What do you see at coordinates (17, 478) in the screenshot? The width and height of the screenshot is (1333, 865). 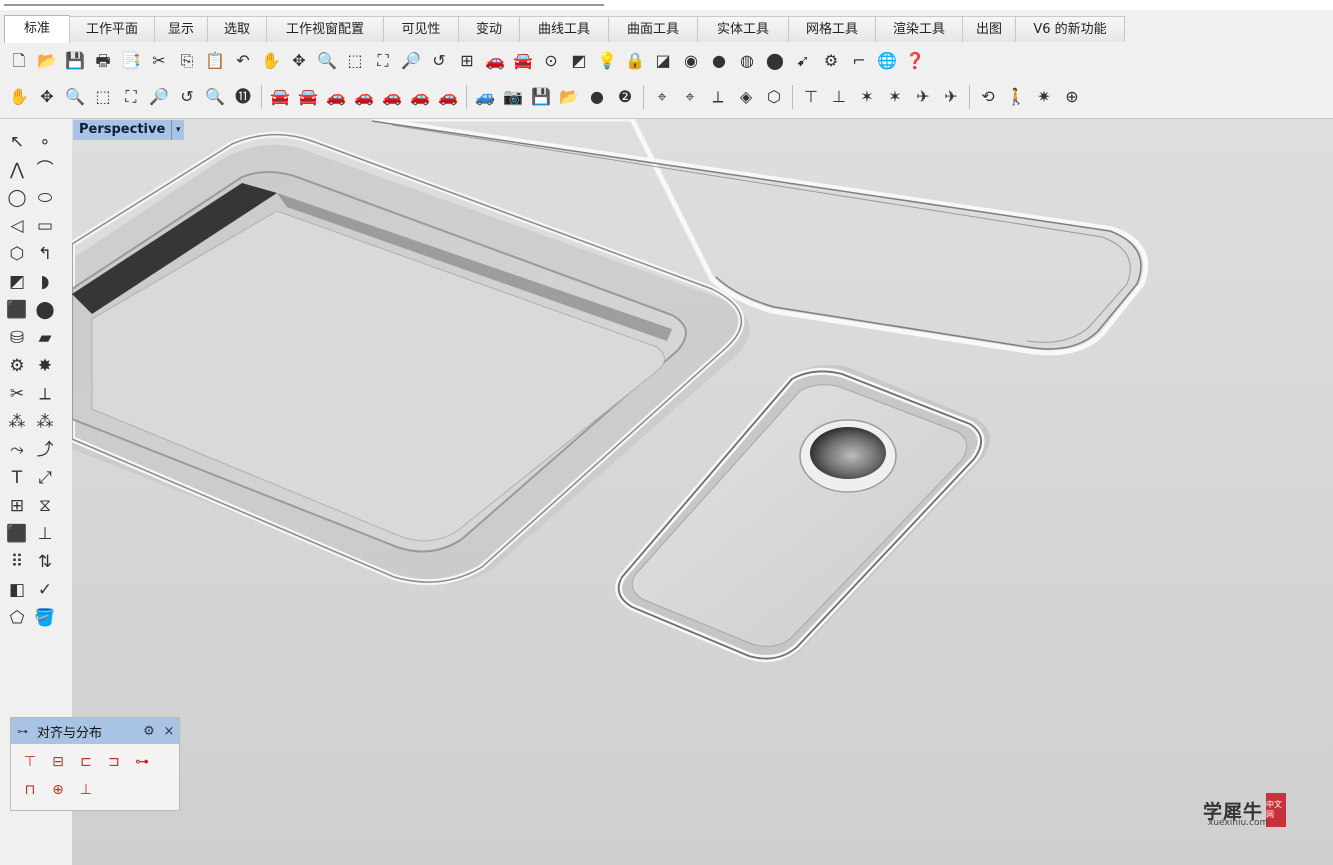 I see `text-icon: T` at bounding box center [17, 478].